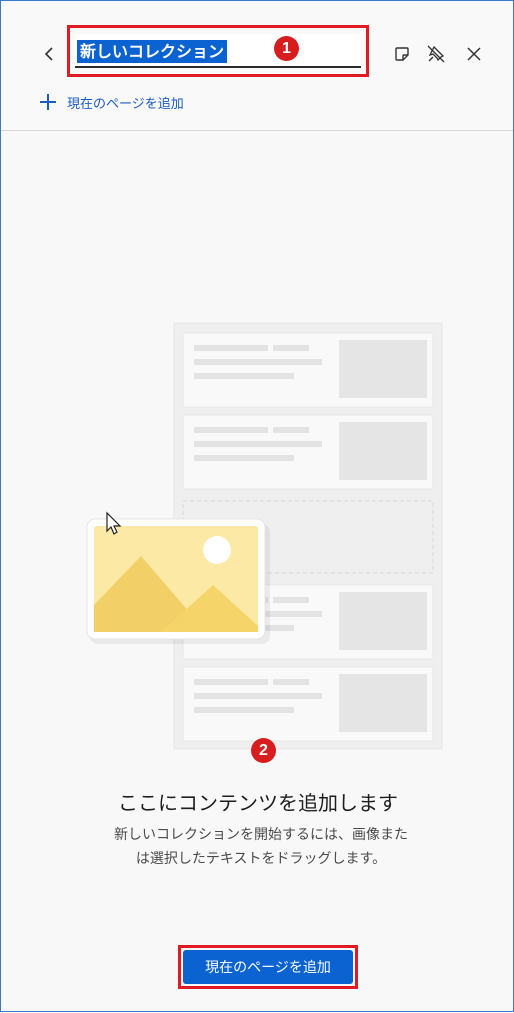 The width and height of the screenshot is (514, 1013). I want to click on title-annotation-box: 新しいコレクション, so click(218, 51).